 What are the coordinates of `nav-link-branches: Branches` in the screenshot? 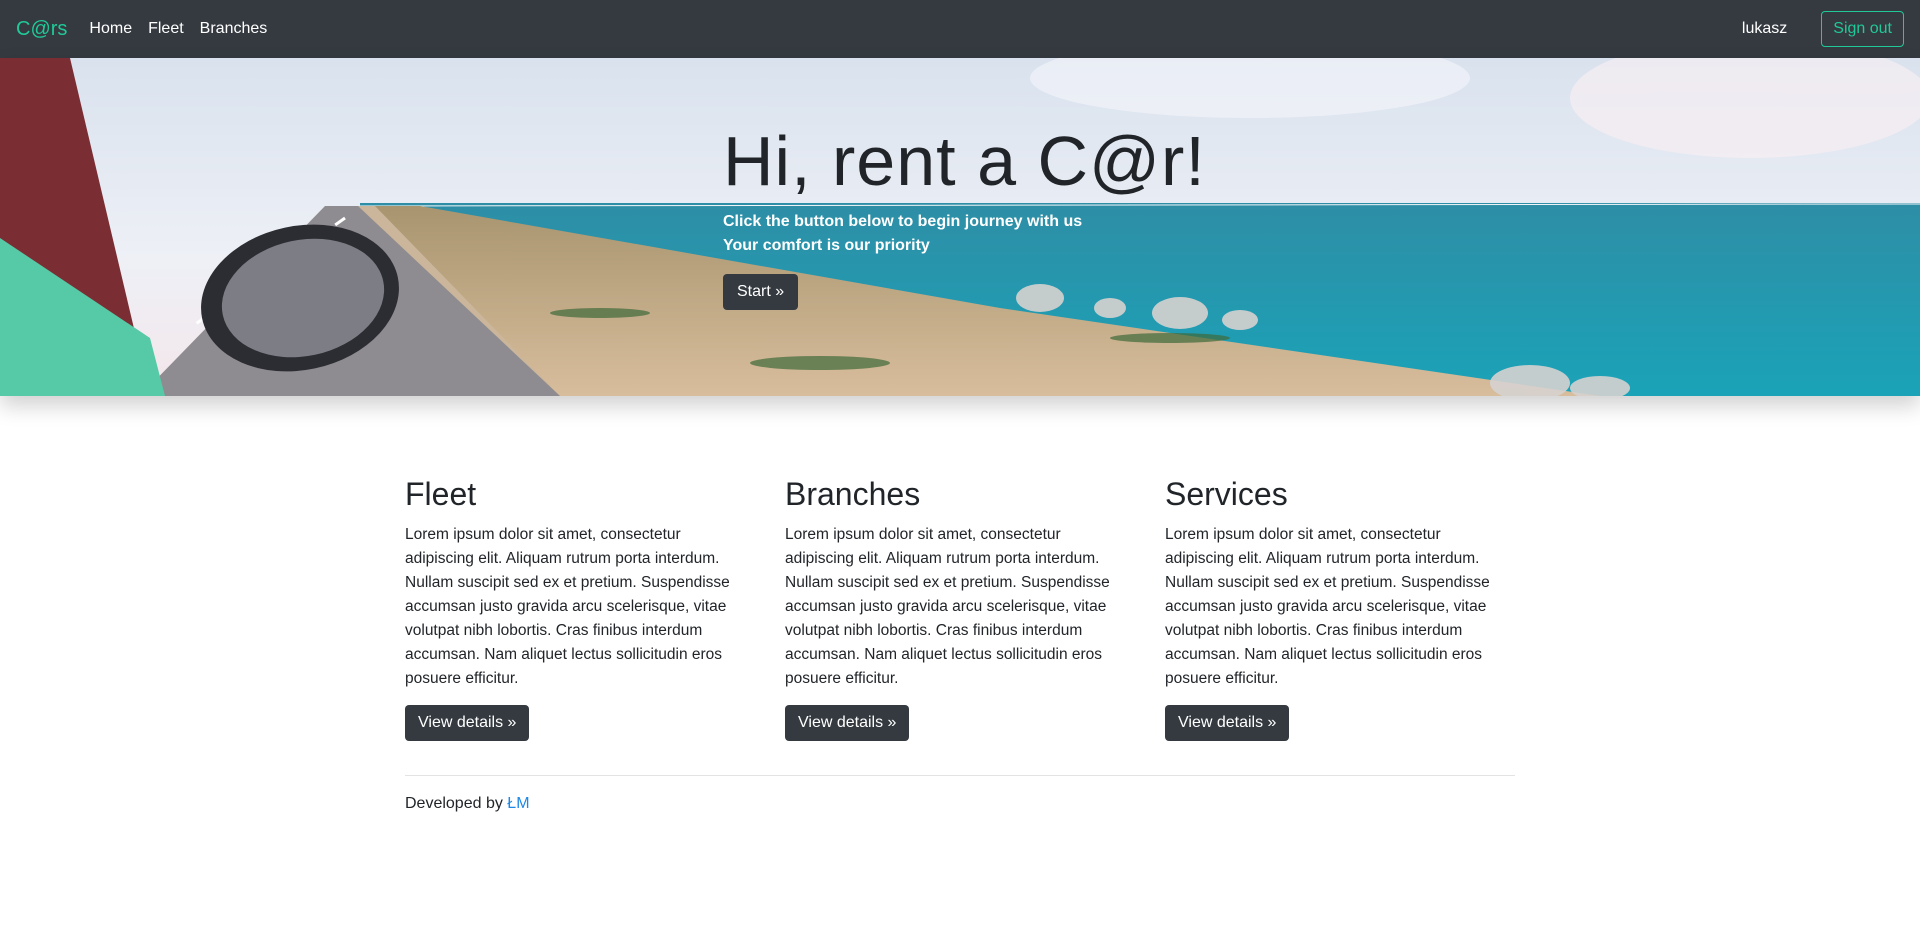 It's located at (234, 29).